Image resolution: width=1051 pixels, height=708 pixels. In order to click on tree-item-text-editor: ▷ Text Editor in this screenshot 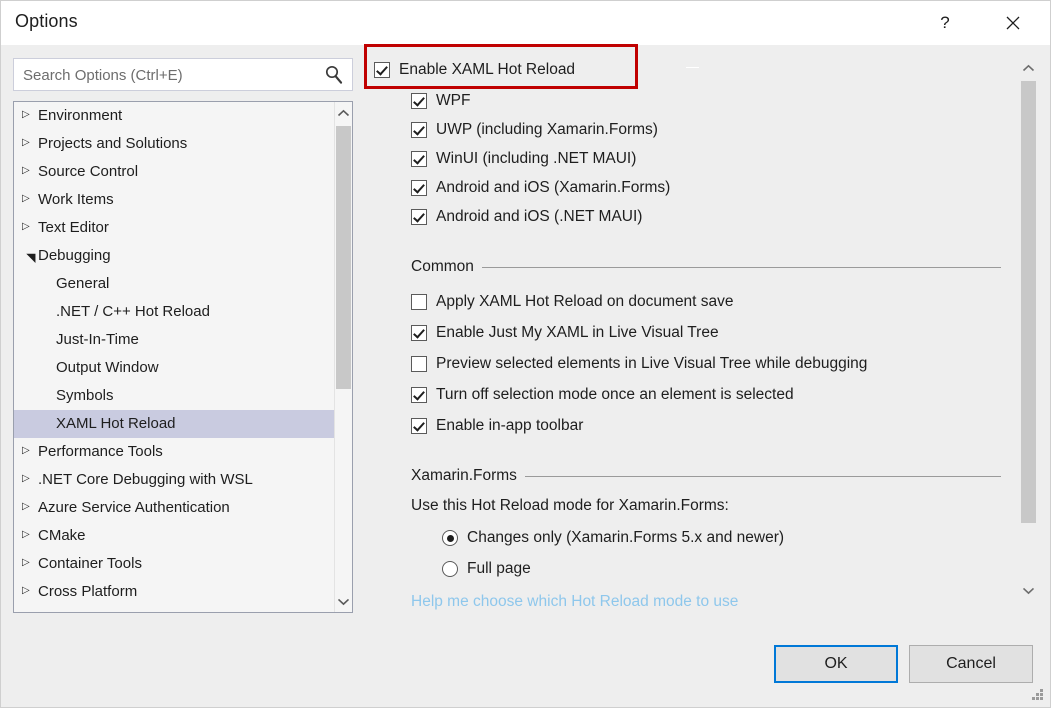, I will do `click(174, 228)`.